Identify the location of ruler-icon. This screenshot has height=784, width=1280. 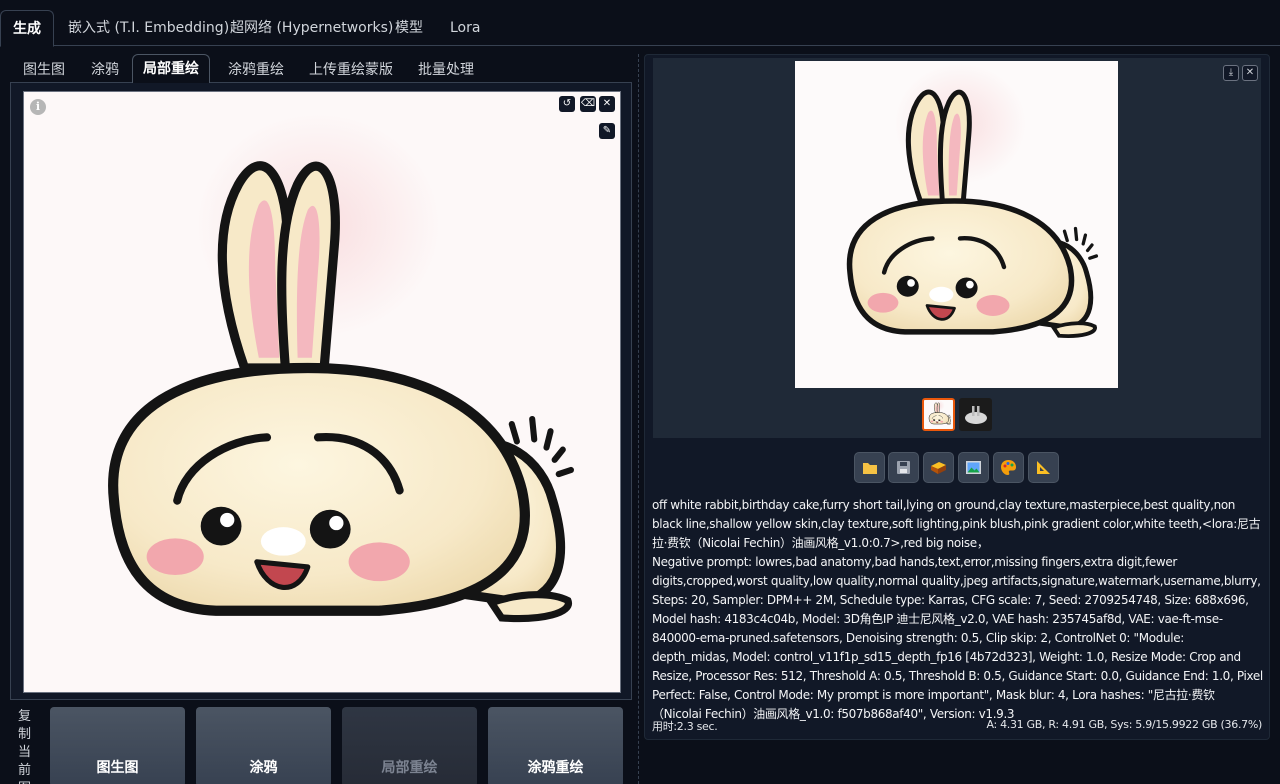
(1043, 467).